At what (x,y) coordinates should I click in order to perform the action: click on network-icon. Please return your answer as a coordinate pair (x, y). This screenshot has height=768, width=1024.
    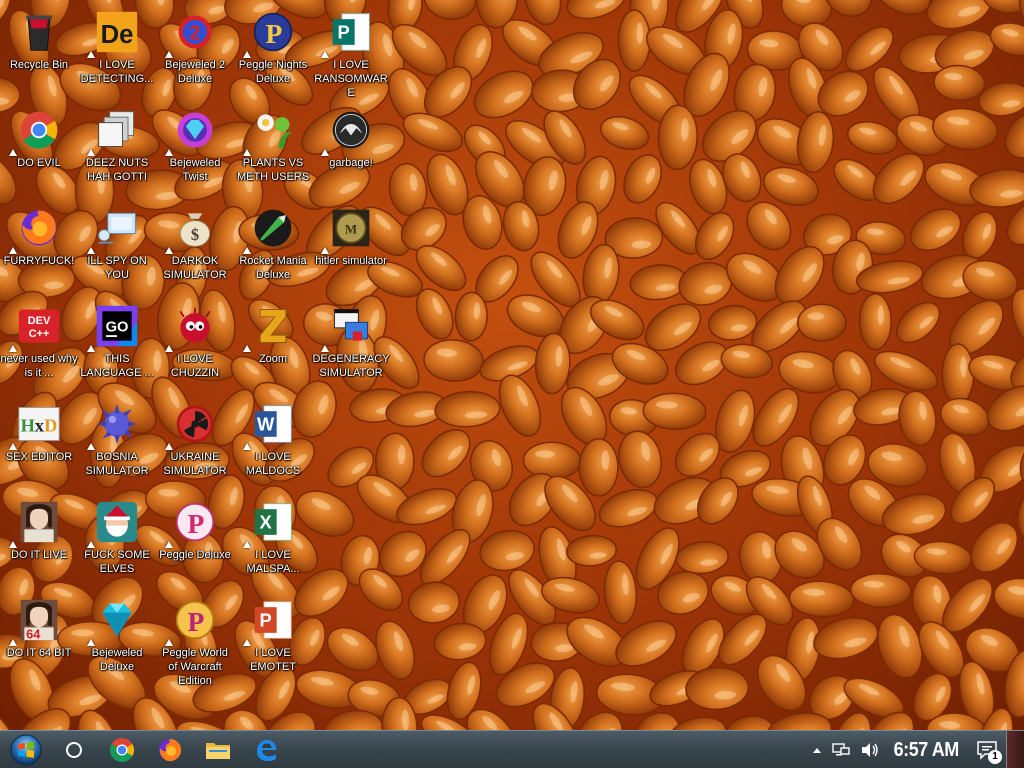
    Looking at the image, I should click on (840, 749).